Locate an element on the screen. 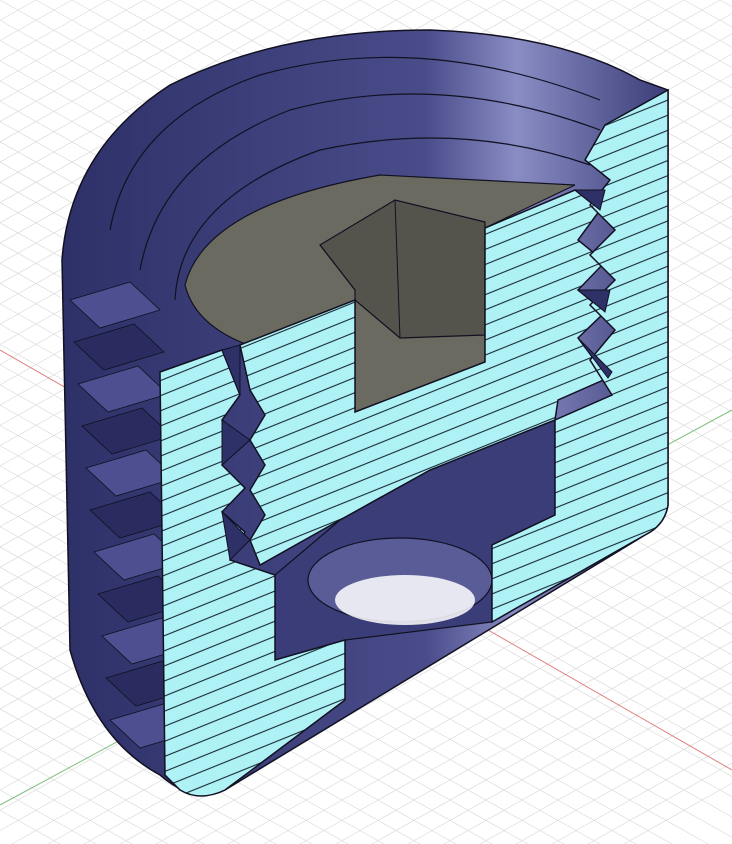 The width and height of the screenshot is (732, 844). through-hole-inner is located at coordinates (405, 600).